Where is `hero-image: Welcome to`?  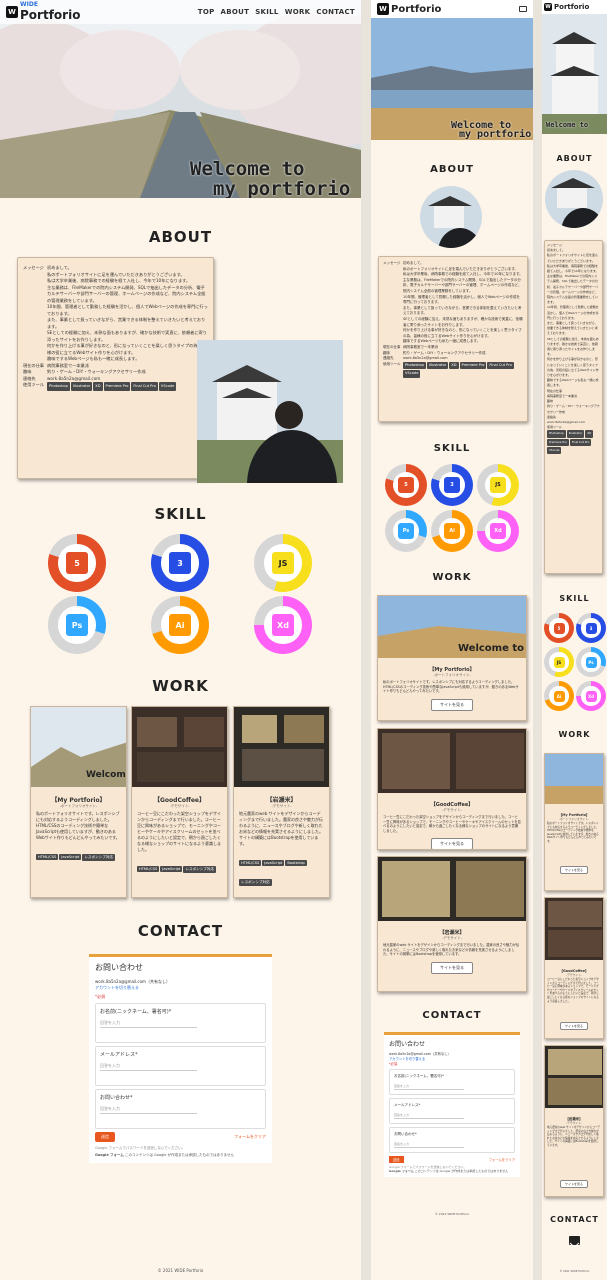 hero-image: Welcome to is located at coordinates (574, 74).